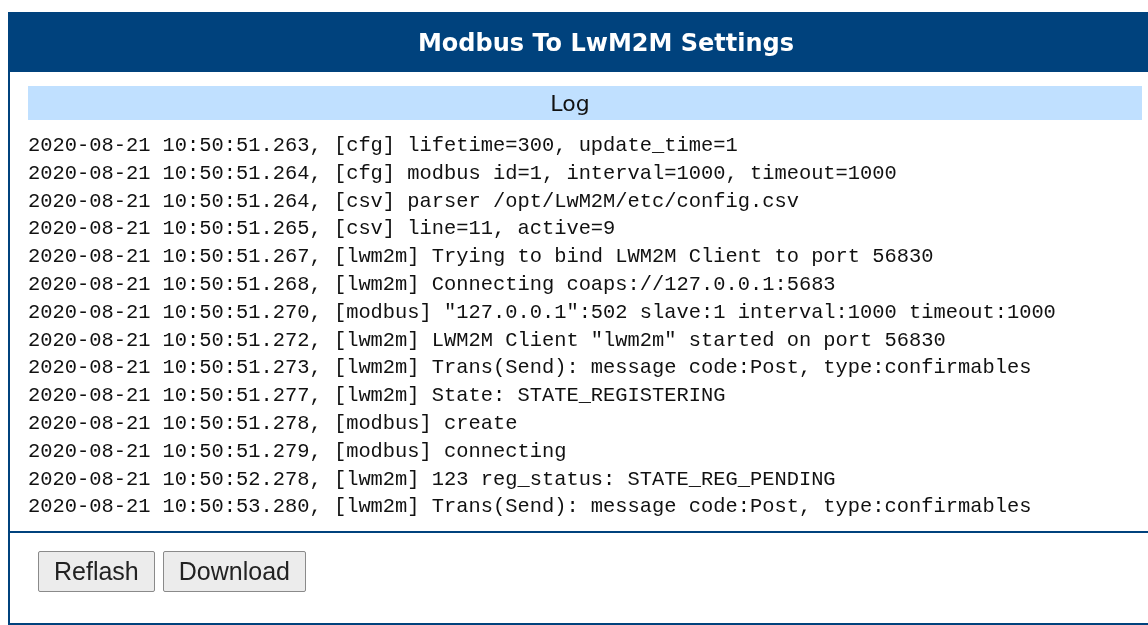 Image resolution: width=1148 pixels, height=625 pixels. I want to click on log-line: 2020-08-21 10:50:51.273, [lwm2m] Trans(Send): message code:Post, type:confirmables, so click(530, 368).